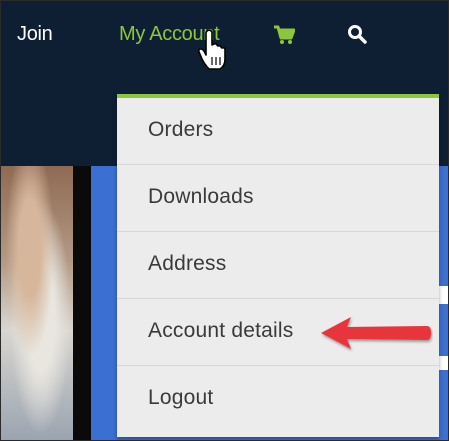 The width and height of the screenshot is (449, 441). Describe the element at coordinates (35, 34) in the screenshot. I see `nav-join-link: Join` at that location.